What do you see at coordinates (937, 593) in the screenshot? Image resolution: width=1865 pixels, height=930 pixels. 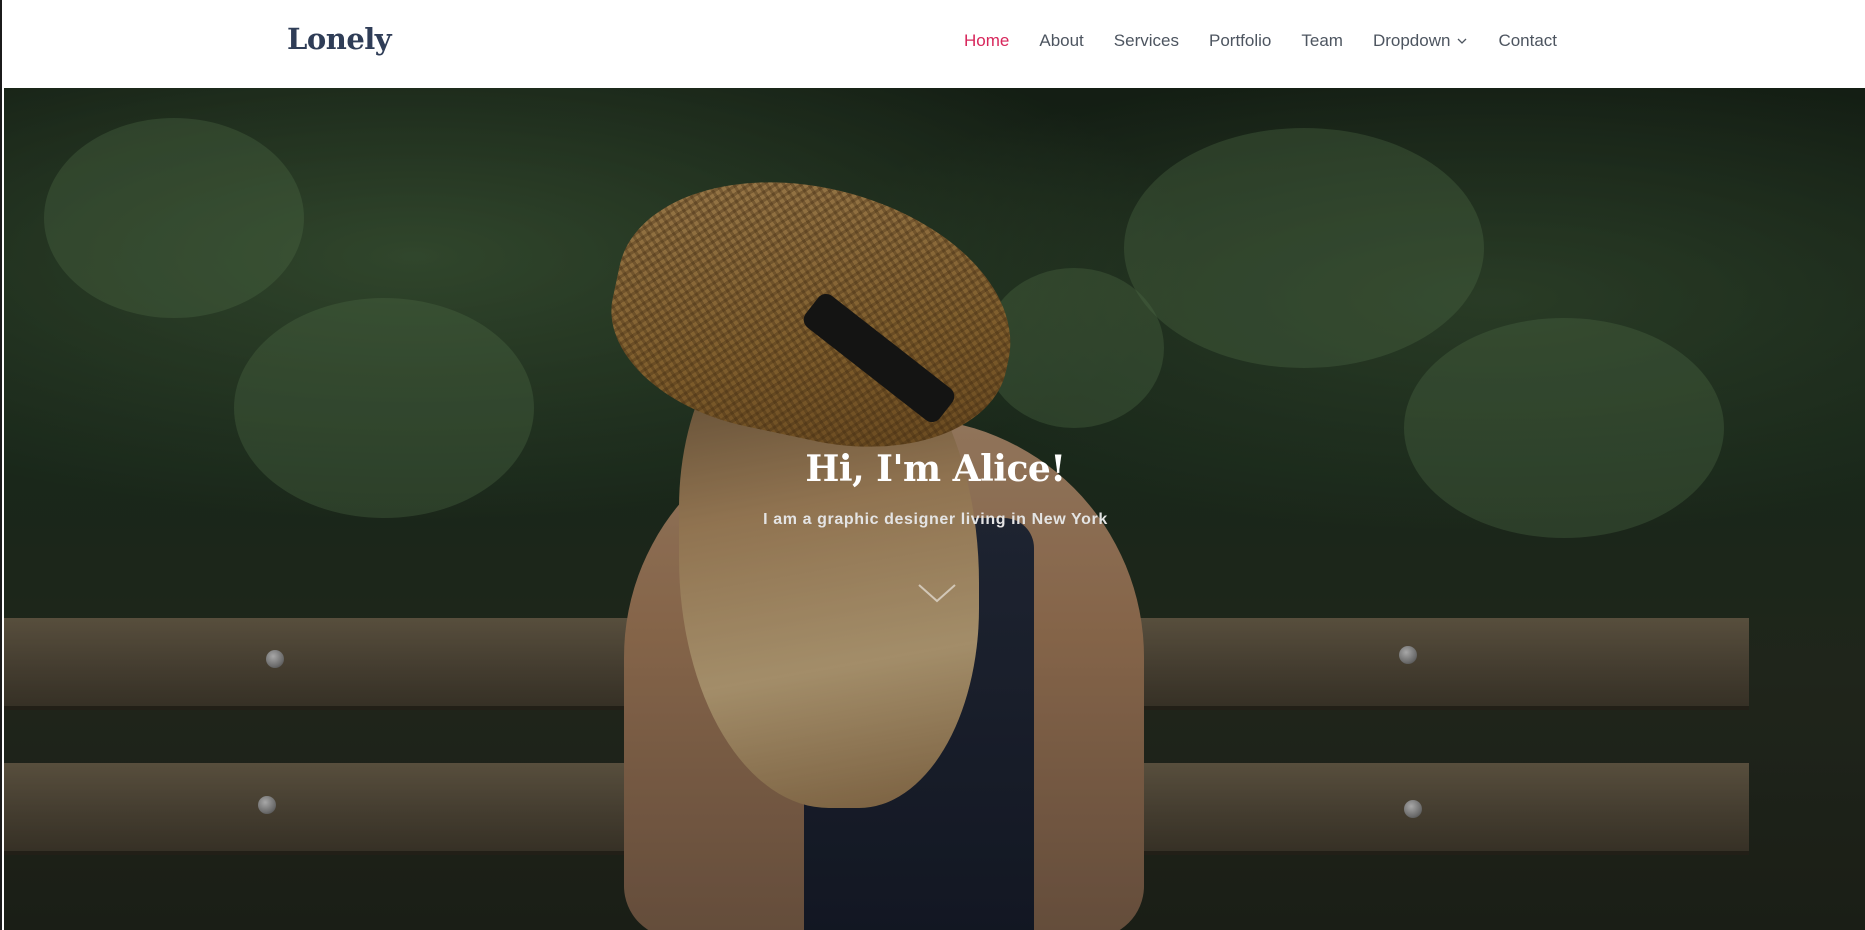 I see `scroll-down-chevron-icon` at bounding box center [937, 593].